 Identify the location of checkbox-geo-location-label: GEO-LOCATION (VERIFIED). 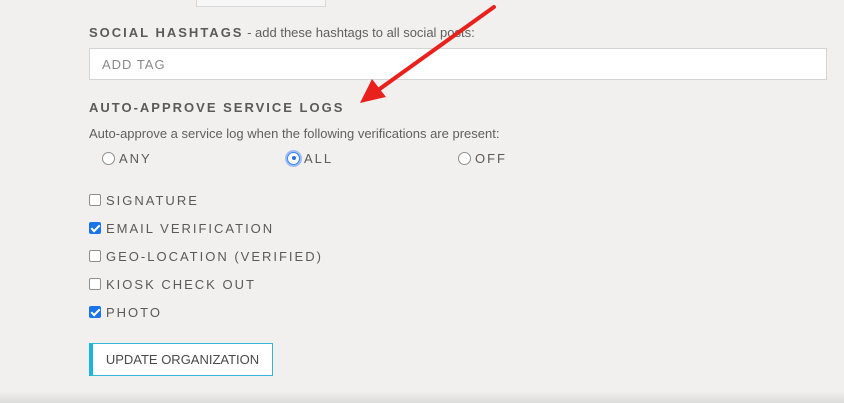
(214, 256).